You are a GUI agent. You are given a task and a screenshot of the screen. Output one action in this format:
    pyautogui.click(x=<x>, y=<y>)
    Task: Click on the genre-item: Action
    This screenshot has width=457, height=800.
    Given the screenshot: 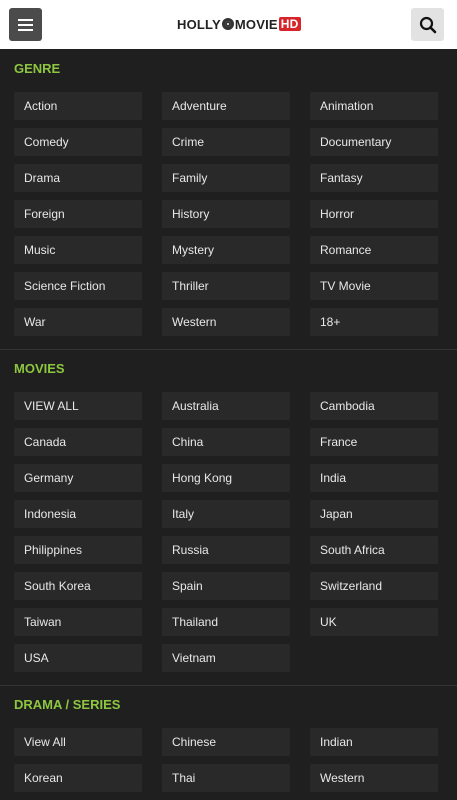 What is the action you would take?
    pyautogui.click(x=78, y=106)
    